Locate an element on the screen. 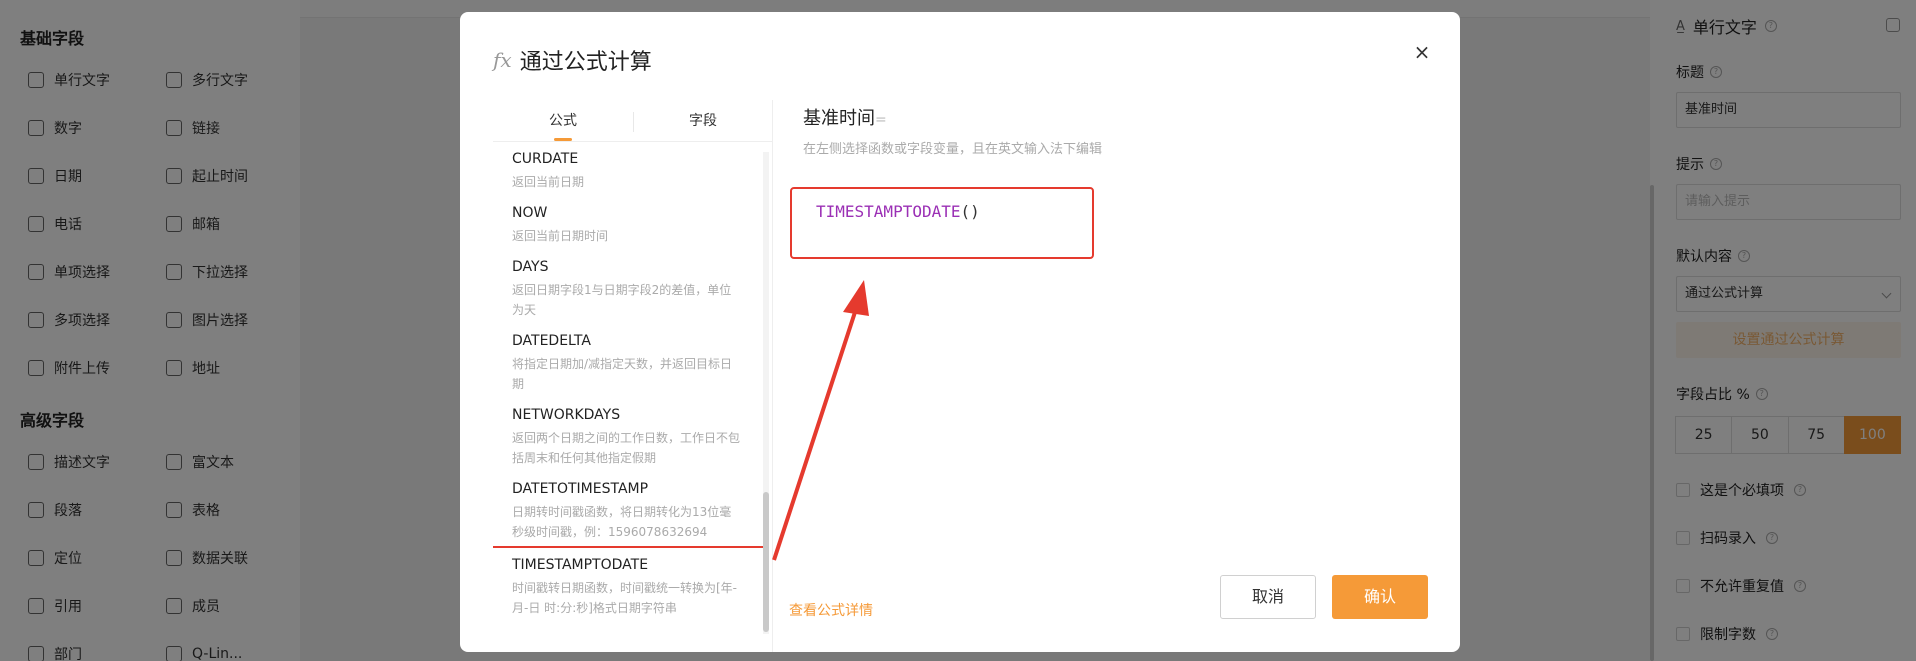 Image resolution: width=1916 pixels, height=661 pixels. function-name: DATEDELTA is located at coordinates (551, 341).